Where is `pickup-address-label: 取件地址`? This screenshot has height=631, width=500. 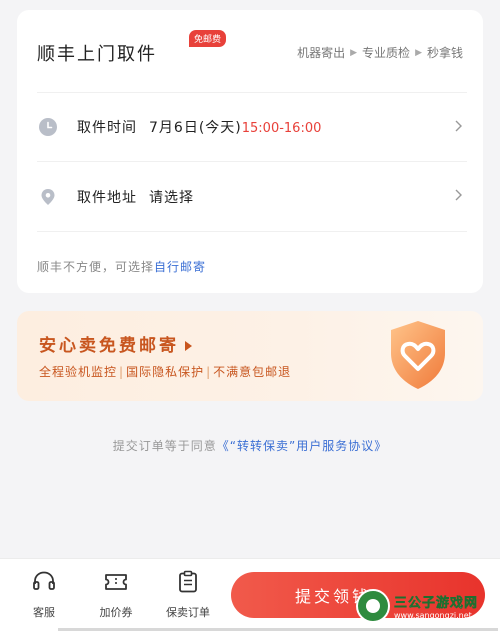 pickup-address-label: 取件地址 is located at coordinates (107, 197).